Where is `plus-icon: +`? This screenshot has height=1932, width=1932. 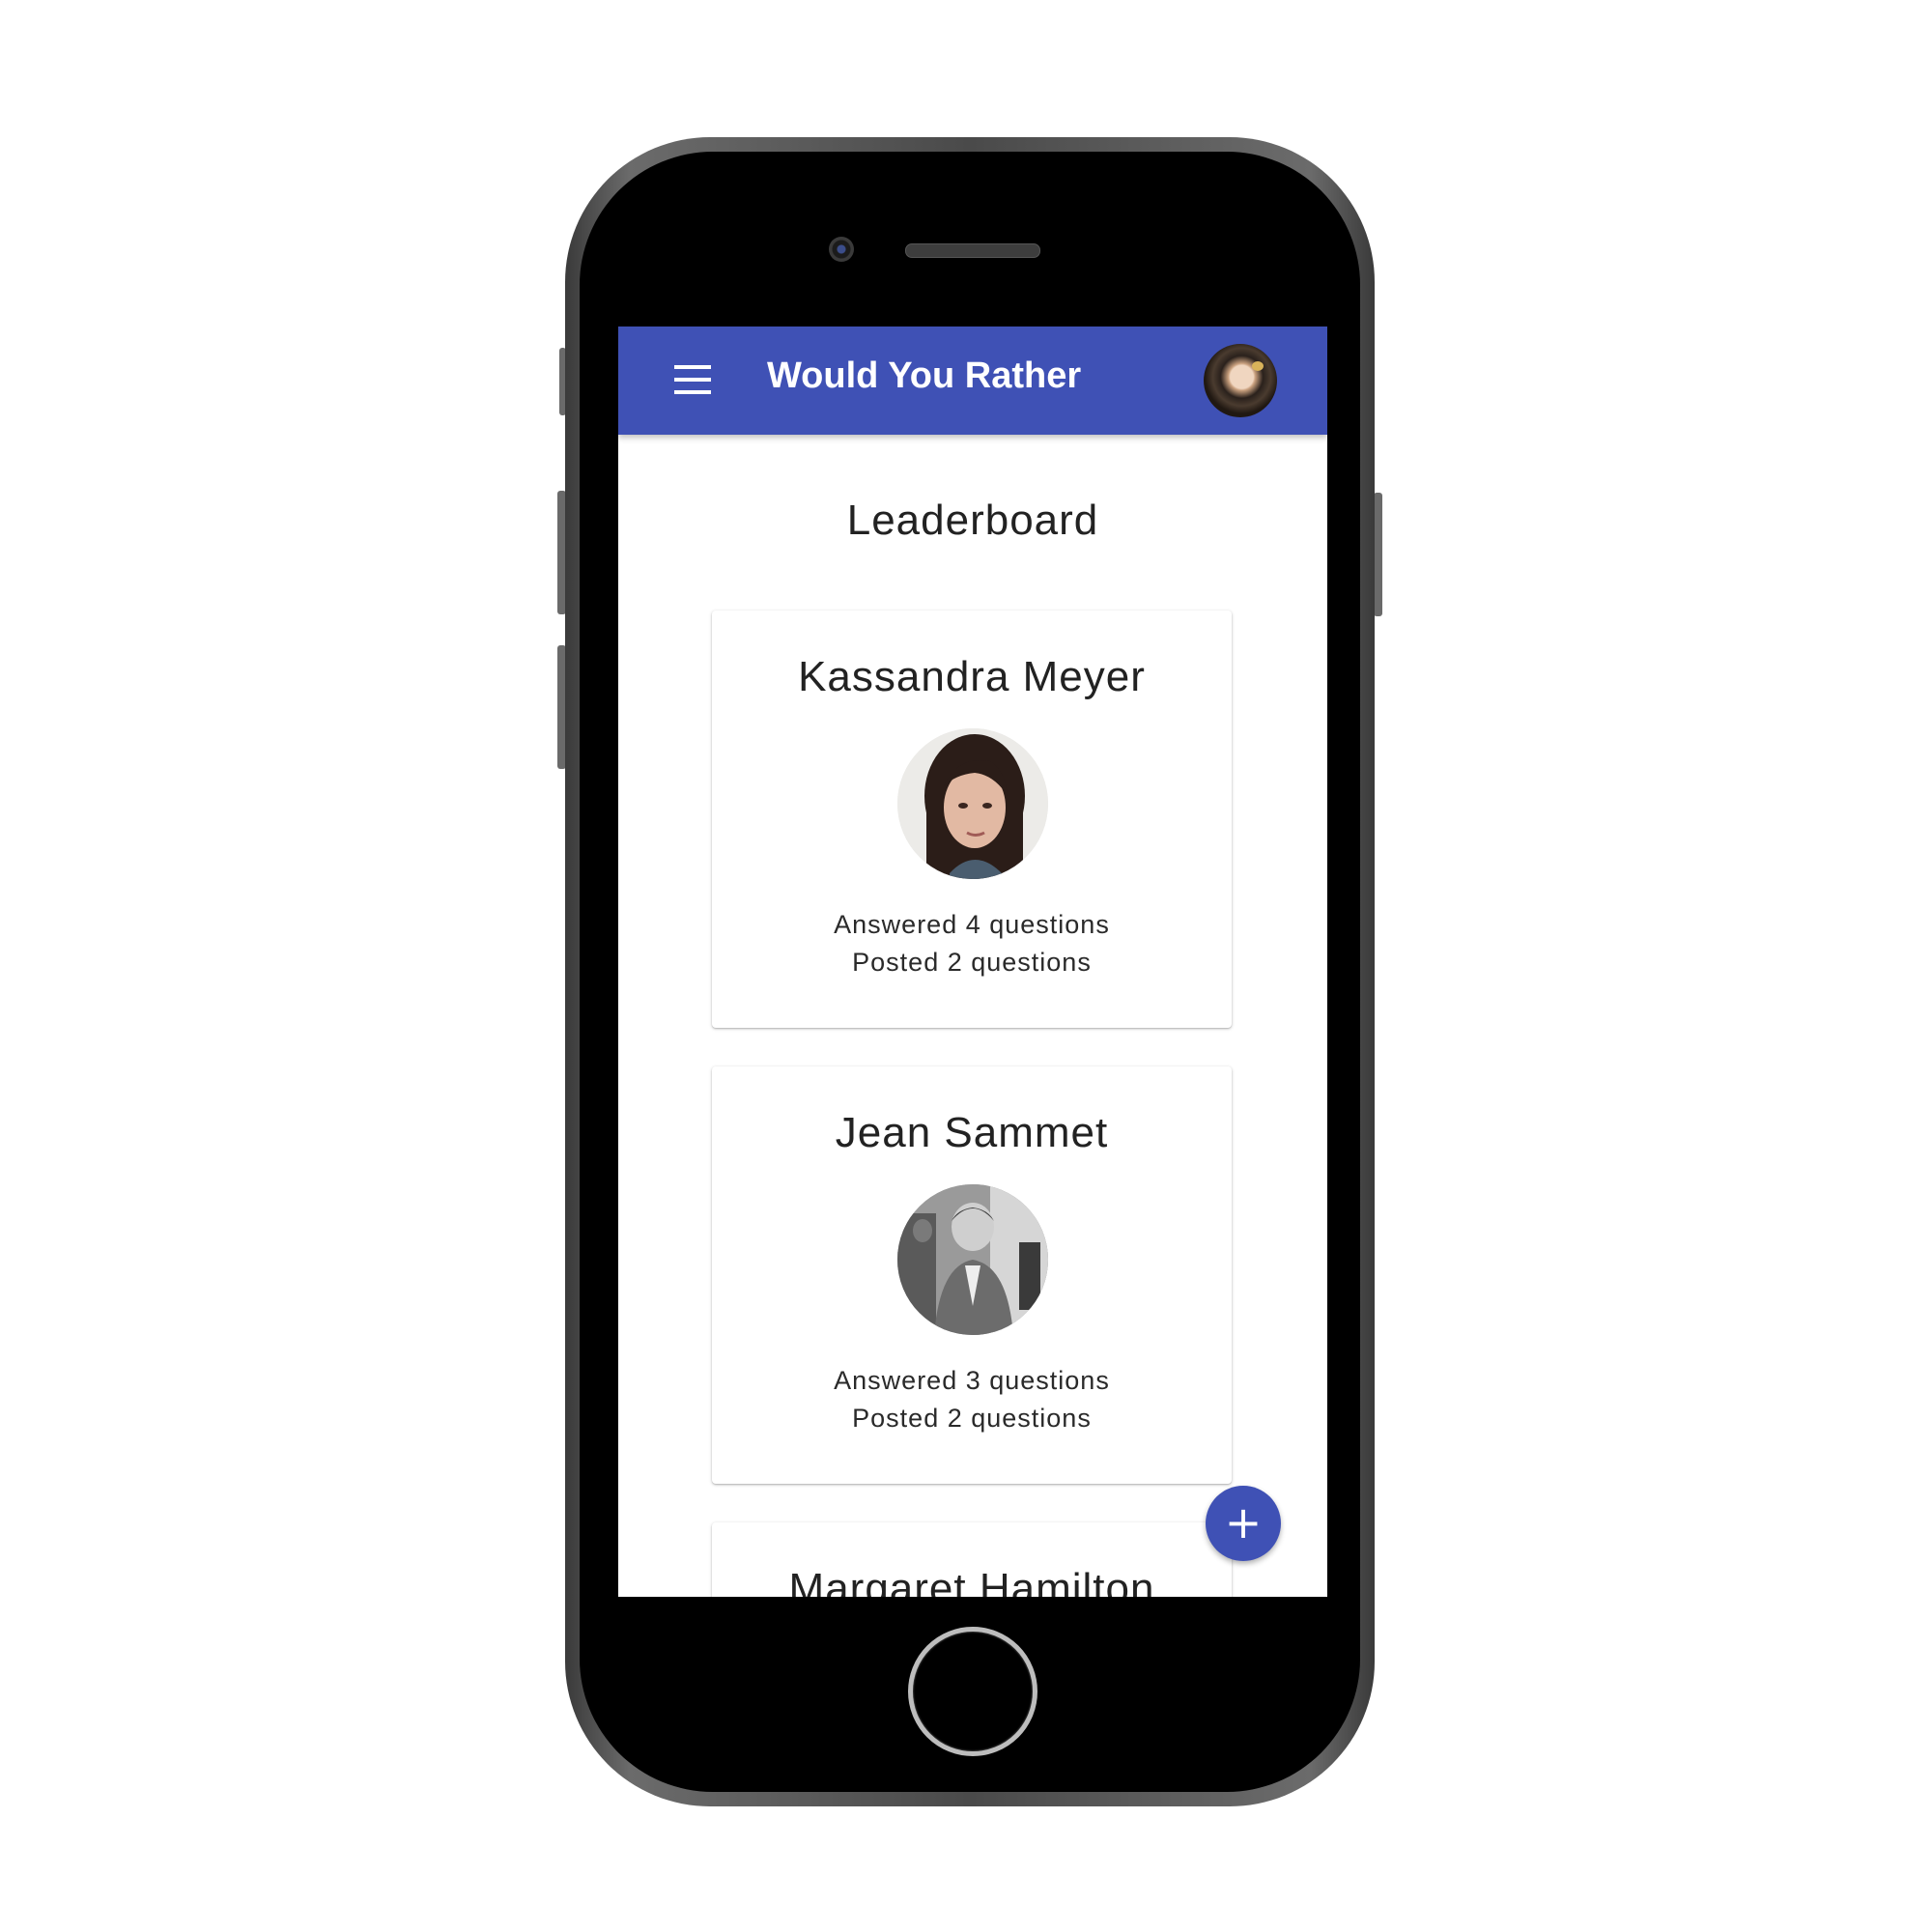 plus-icon: + is located at coordinates (1243, 1522).